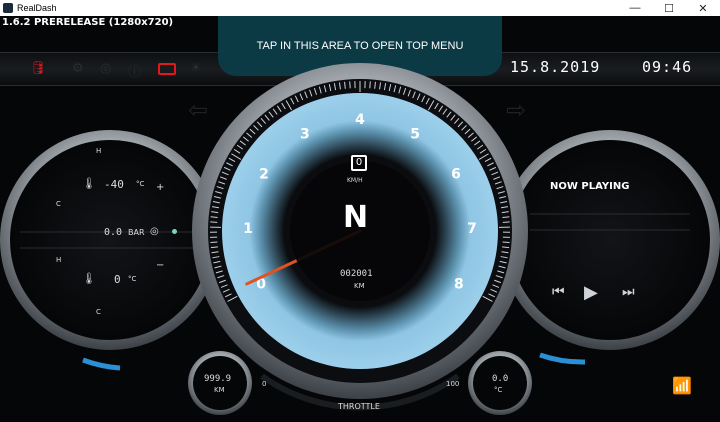 The width and height of the screenshot is (720, 422). Describe the element at coordinates (305, 135) in the screenshot. I see `gauge-tick-label: 3` at that location.